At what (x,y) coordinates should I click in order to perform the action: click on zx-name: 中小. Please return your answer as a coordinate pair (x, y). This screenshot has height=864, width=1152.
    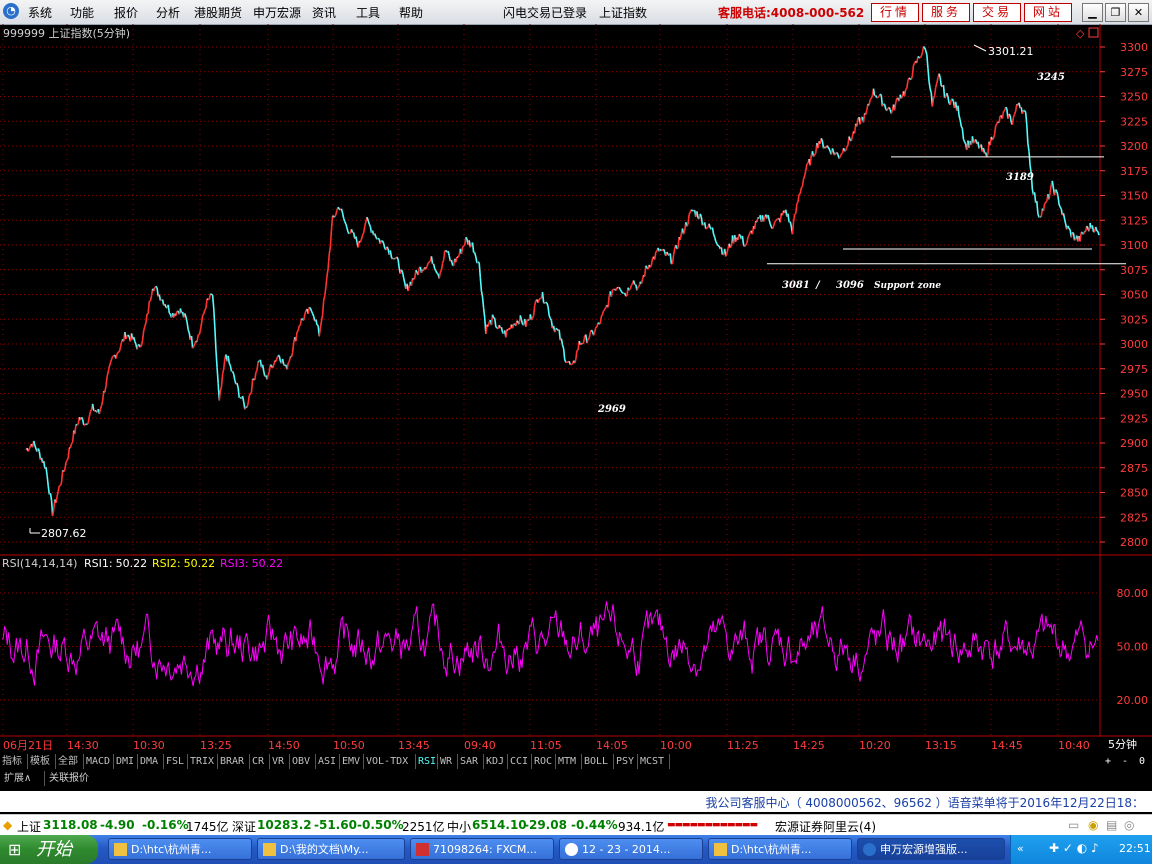
    Looking at the image, I should click on (459, 826).